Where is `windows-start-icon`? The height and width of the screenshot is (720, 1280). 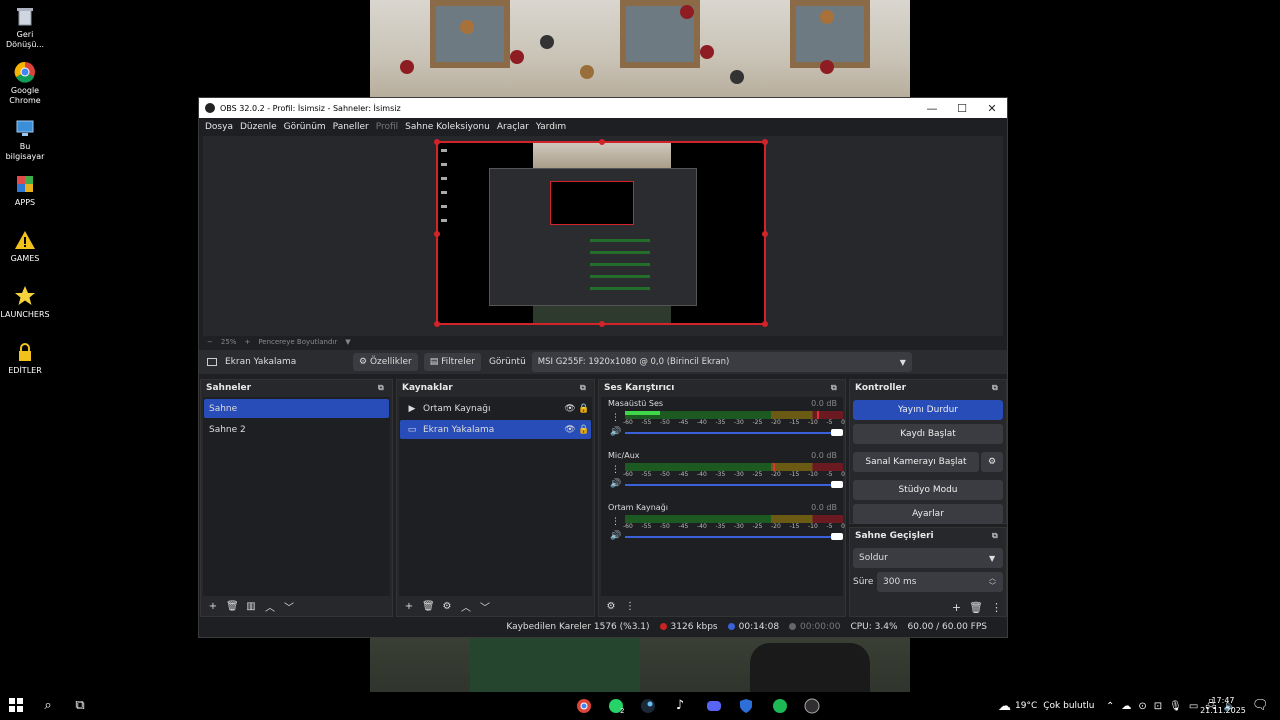
windows-start-icon is located at coordinates (16, 706).